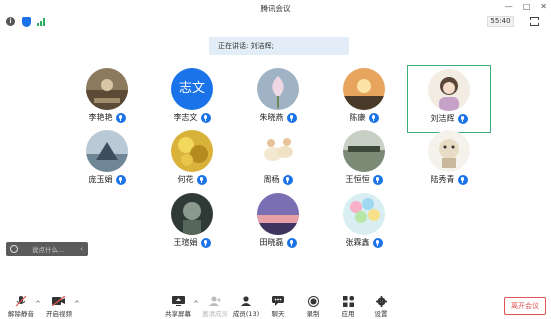  What do you see at coordinates (442, 179) in the screenshot?
I see `participant-name: 陆秀青` at bounding box center [442, 179].